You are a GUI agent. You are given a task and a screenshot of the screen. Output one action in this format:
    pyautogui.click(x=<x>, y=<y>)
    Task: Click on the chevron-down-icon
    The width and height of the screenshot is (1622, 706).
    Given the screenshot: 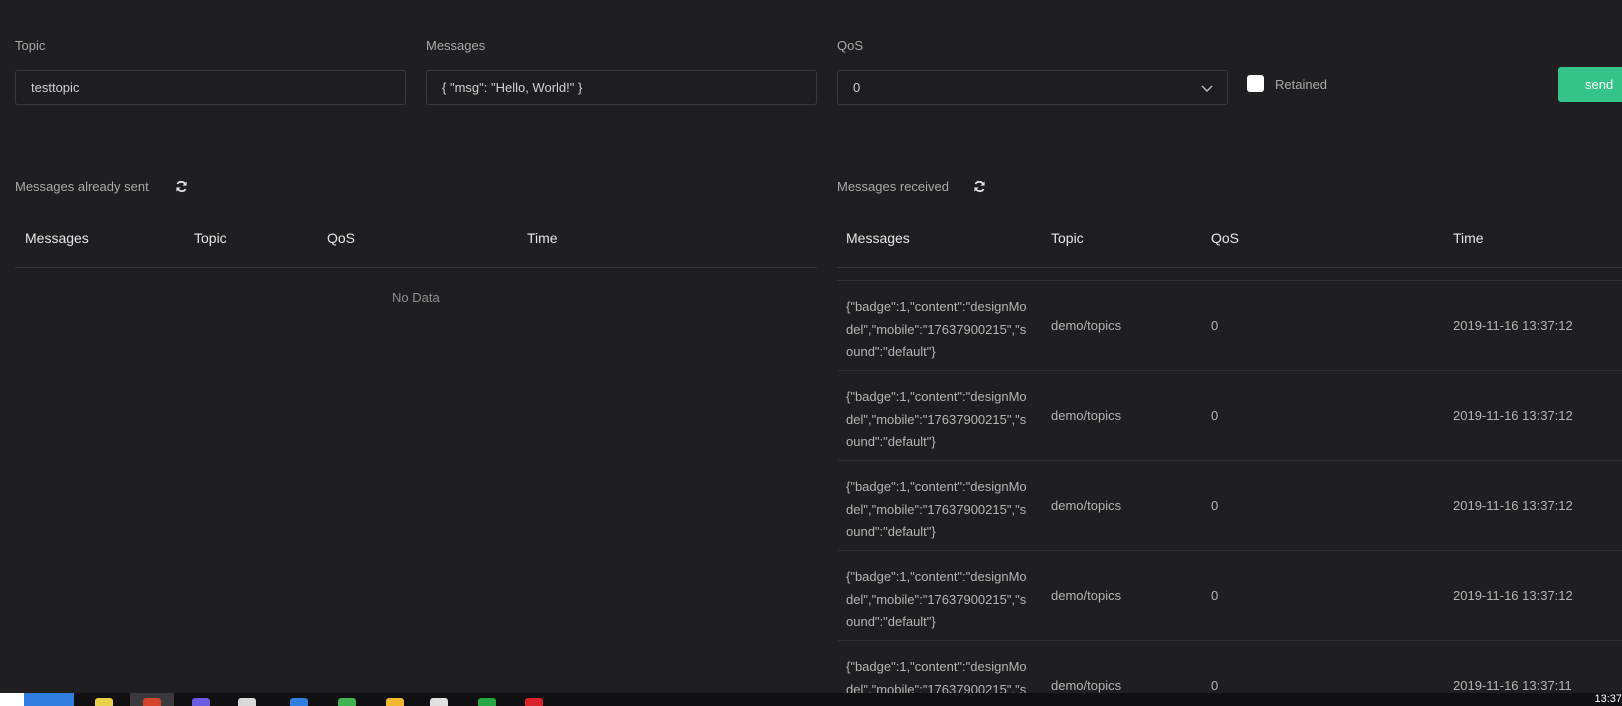 What is the action you would take?
    pyautogui.click(x=1207, y=88)
    